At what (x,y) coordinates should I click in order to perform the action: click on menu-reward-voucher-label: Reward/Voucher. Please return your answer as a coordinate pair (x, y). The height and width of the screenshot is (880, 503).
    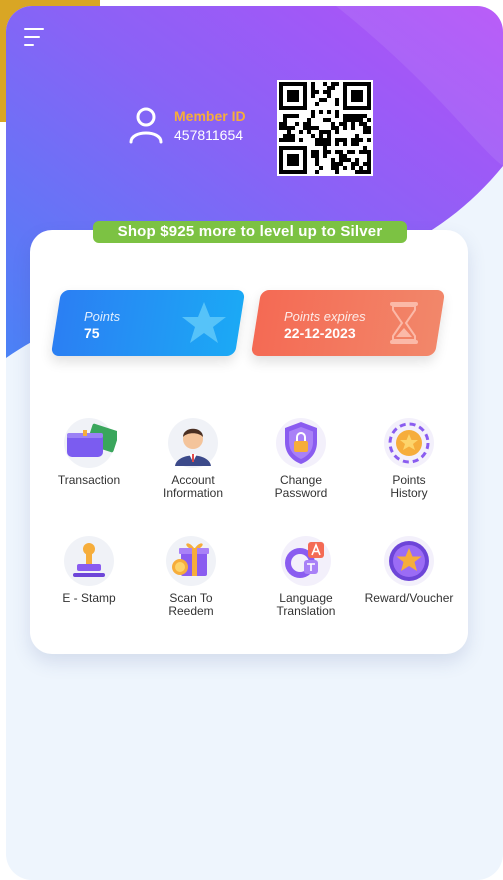
    Looking at the image, I should click on (409, 598).